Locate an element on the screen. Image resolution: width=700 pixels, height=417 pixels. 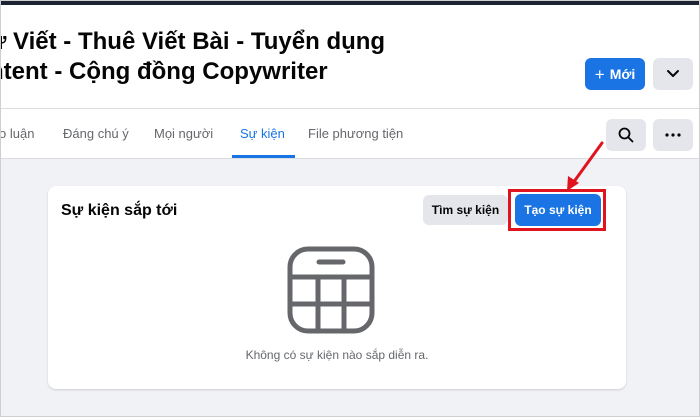
new-button-label: Mới is located at coordinates (622, 74).